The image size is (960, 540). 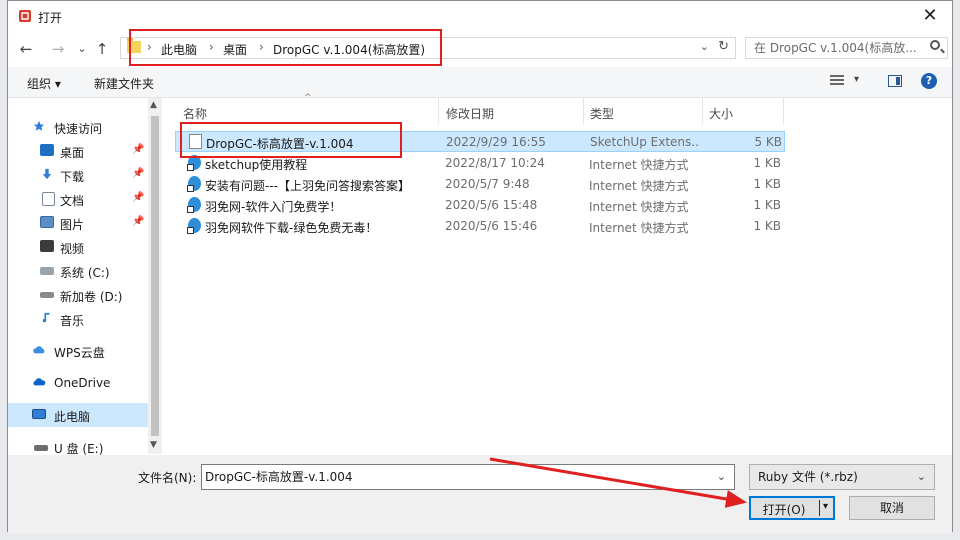 I want to click on address-highlight-box, so click(x=285, y=47).